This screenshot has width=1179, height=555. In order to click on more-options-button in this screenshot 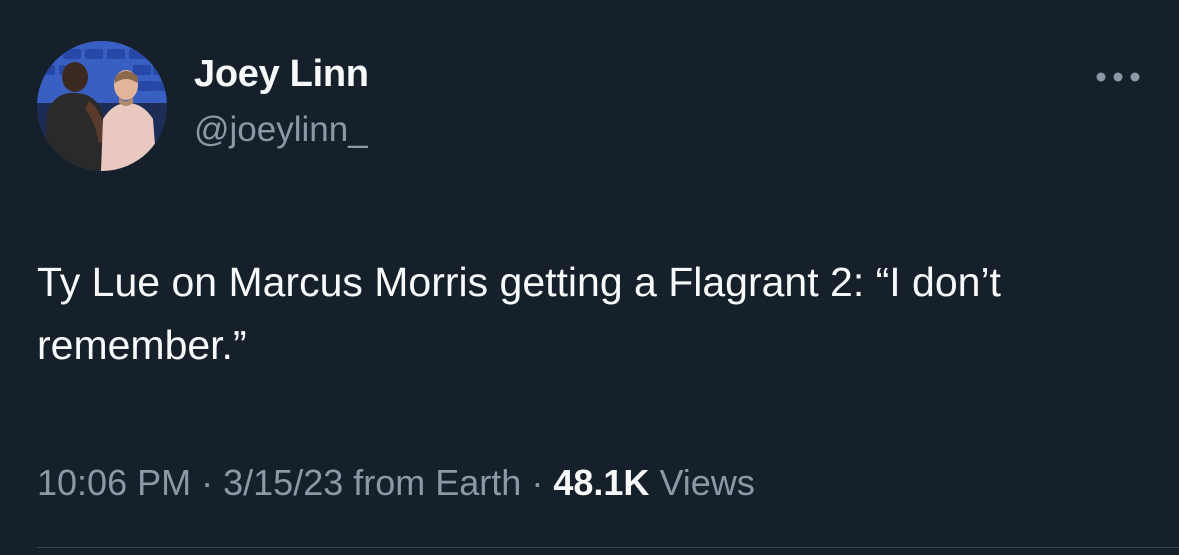, I will do `click(1118, 77)`.